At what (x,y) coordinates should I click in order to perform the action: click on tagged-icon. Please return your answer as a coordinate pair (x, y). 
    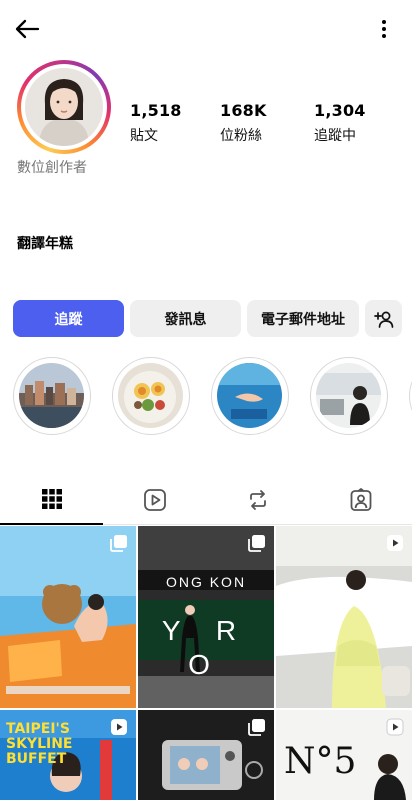
    Looking at the image, I should click on (360, 499).